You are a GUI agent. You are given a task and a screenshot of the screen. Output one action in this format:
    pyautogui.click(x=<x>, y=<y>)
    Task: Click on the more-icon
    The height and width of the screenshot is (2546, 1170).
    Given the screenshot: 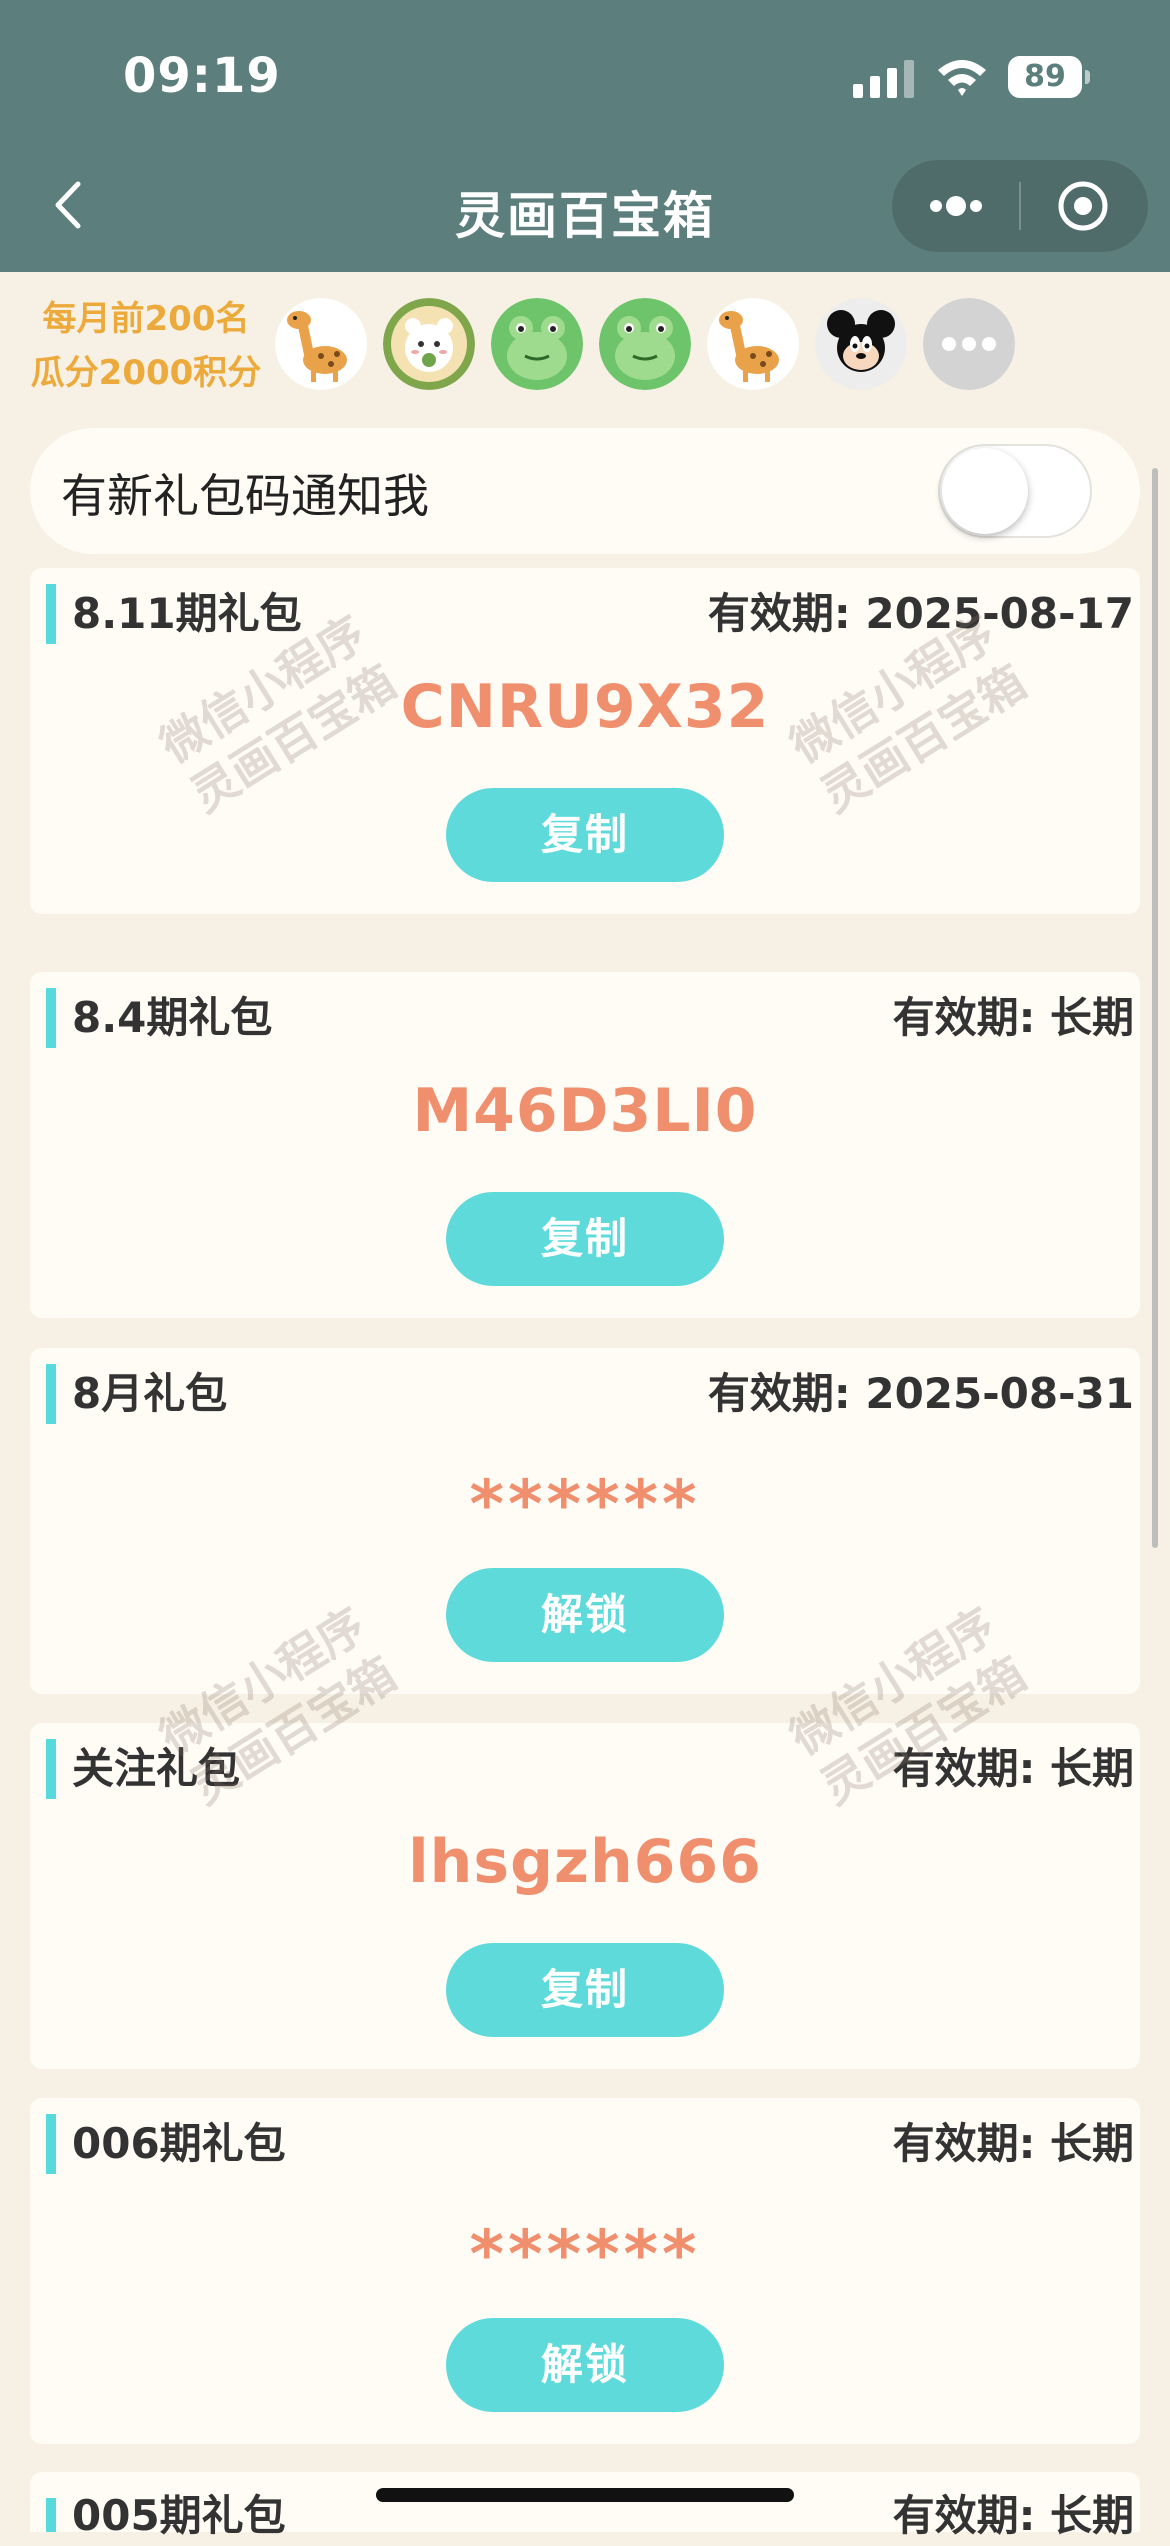 What is the action you would take?
    pyautogui.click(x=955, y=206)
    